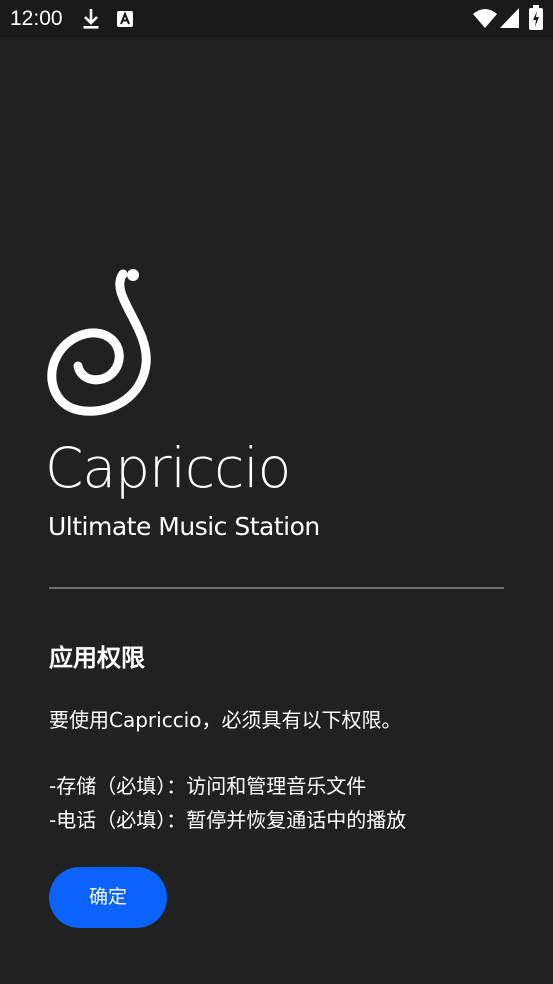  I want to click on permissions-title: 应用权限, so click(97, 658).